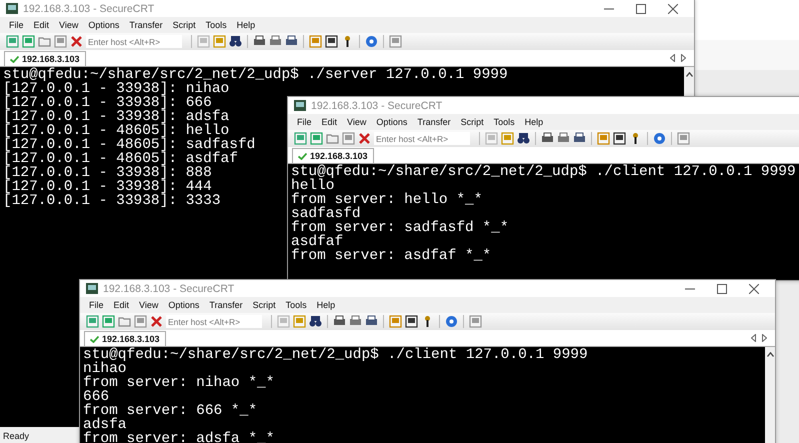 Image resolution: width=799 pixels, height=443 pixels. What do you see at coordinates (107, 173) in the screenshot?
I see `terminal-line: [127.0.0.1 - 33938]: 888` at bounding box center [107, 173].